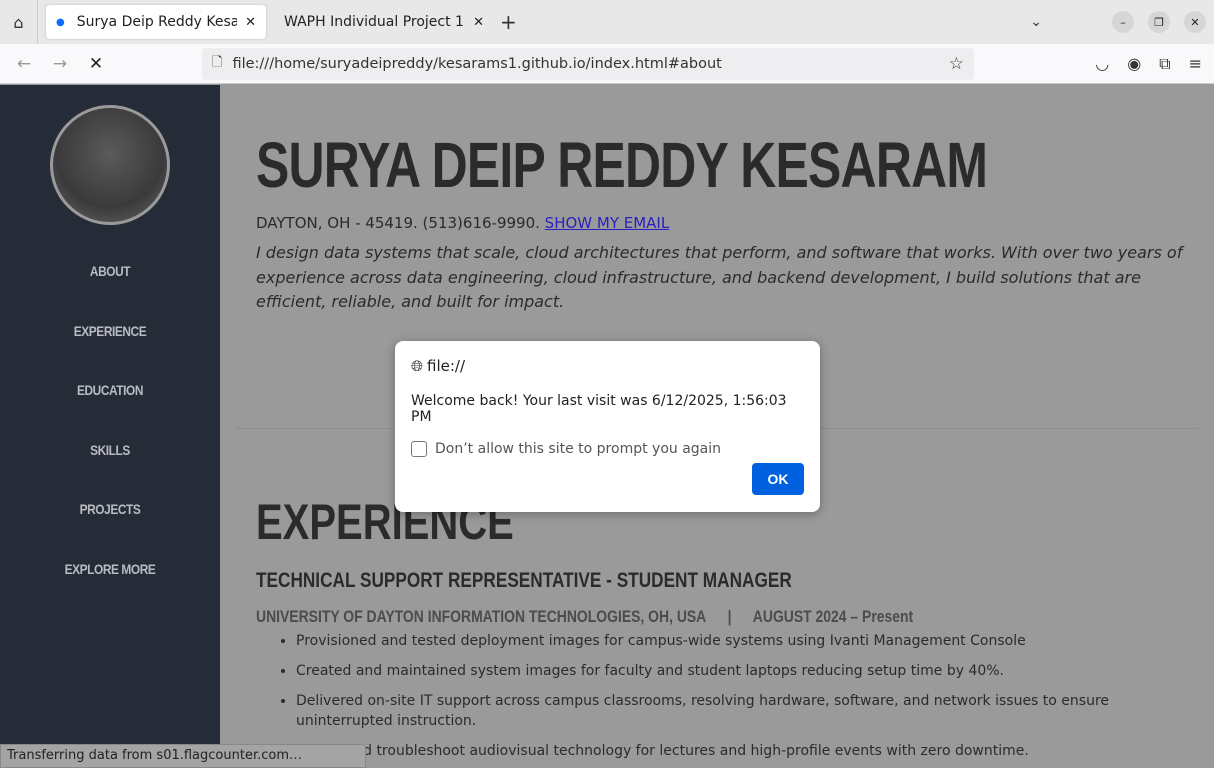 The image size is (1214, 768). I want to click on tab-active: ● Surya Deip Reddy Kesaram ✕, so click(156, 22).